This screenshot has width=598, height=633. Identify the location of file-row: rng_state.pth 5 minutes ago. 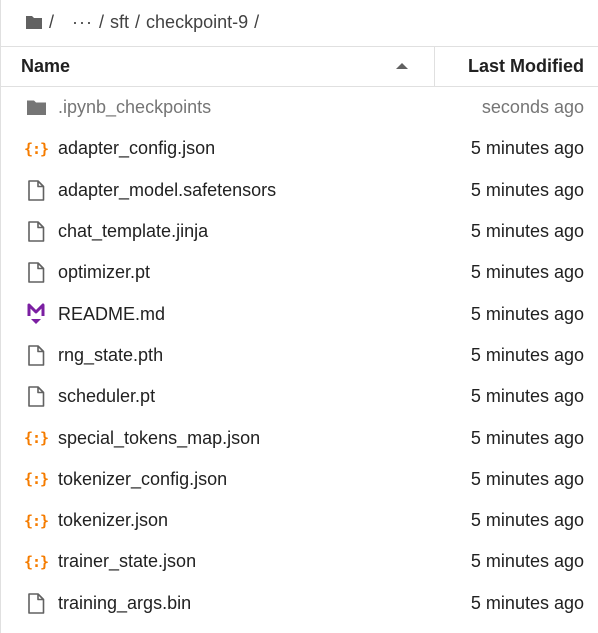
(299, 355).